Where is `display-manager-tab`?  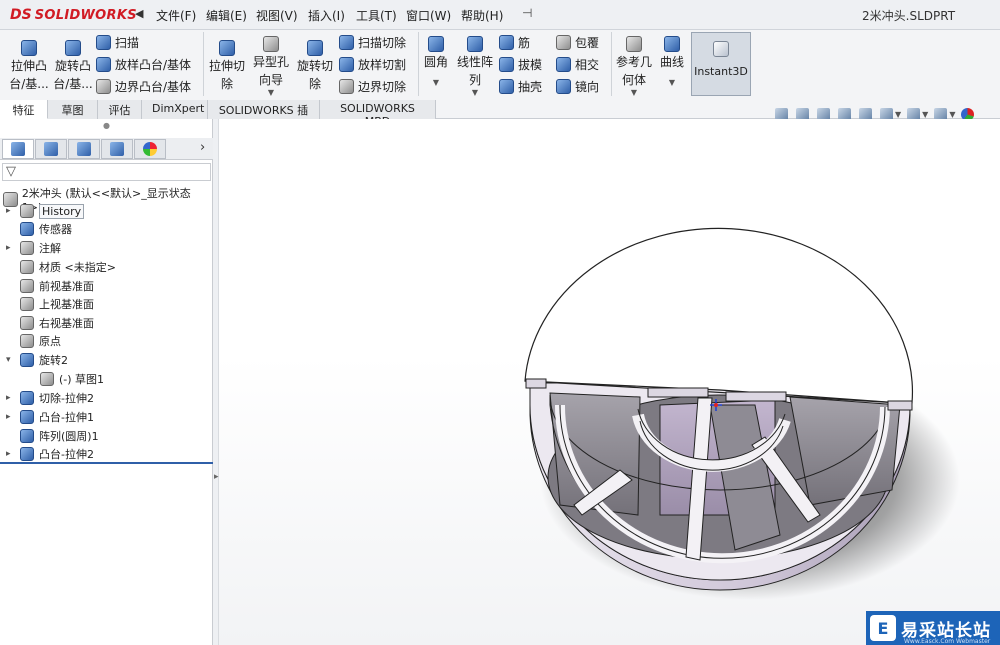
display-manager-tab is located at coordinates (150, 149).